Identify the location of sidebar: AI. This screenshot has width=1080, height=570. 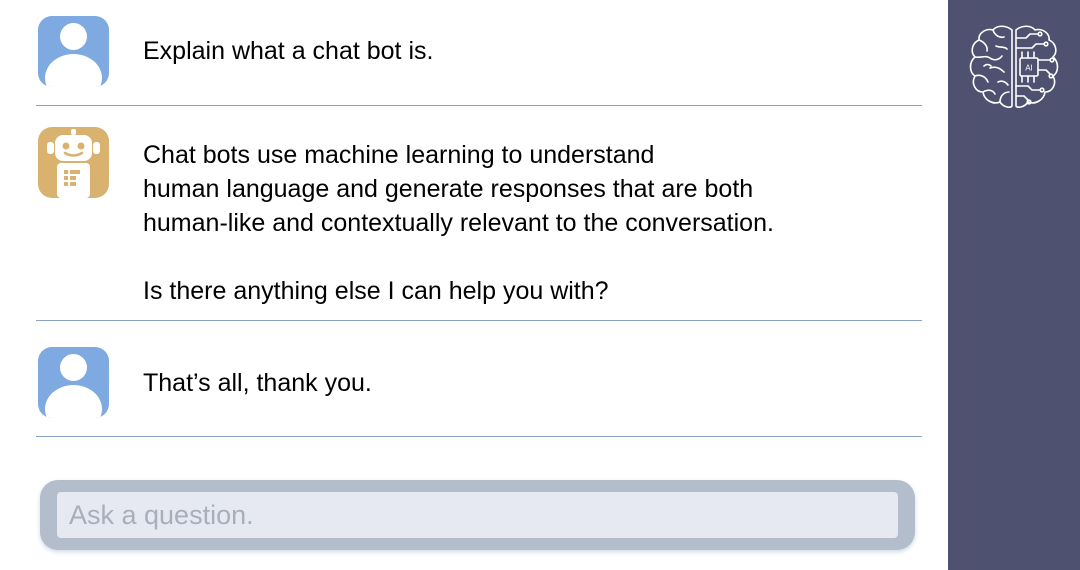
(1014, 285).